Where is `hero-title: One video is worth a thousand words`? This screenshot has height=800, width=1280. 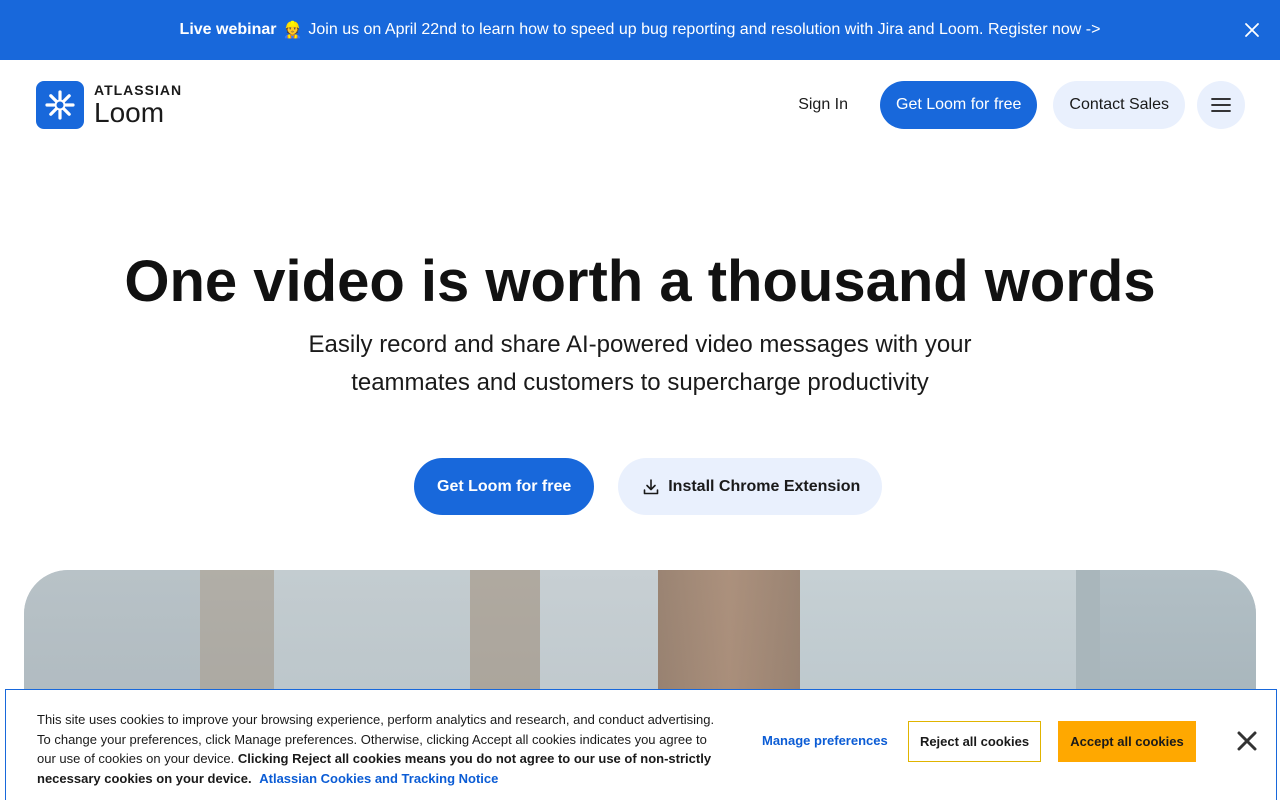 hero-title: One video is worth a thousand words is located at coordinates (640, 281).